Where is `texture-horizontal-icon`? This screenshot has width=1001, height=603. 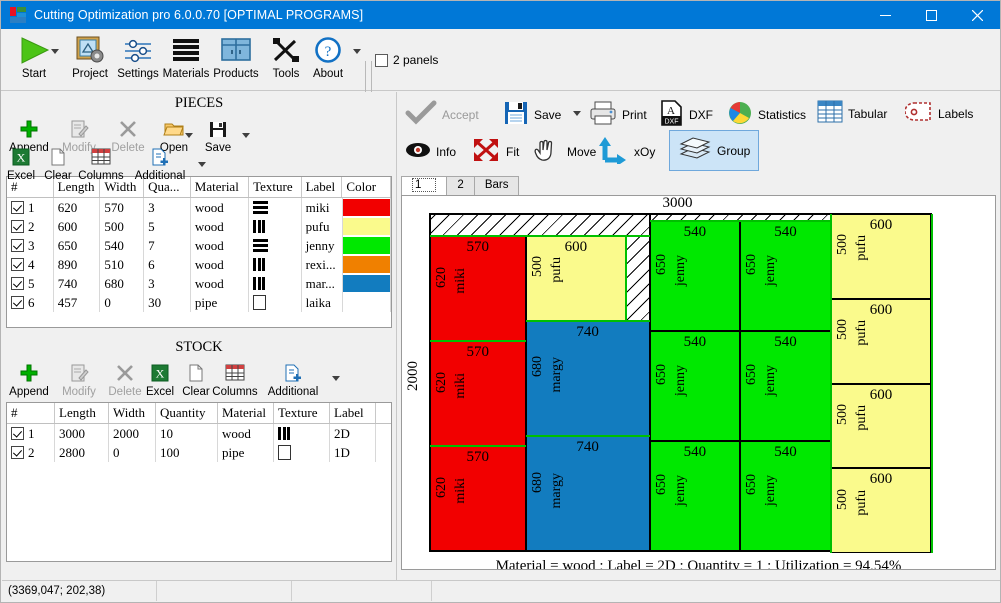
texture-horizontal-icon is located at coordinates (261, 245).